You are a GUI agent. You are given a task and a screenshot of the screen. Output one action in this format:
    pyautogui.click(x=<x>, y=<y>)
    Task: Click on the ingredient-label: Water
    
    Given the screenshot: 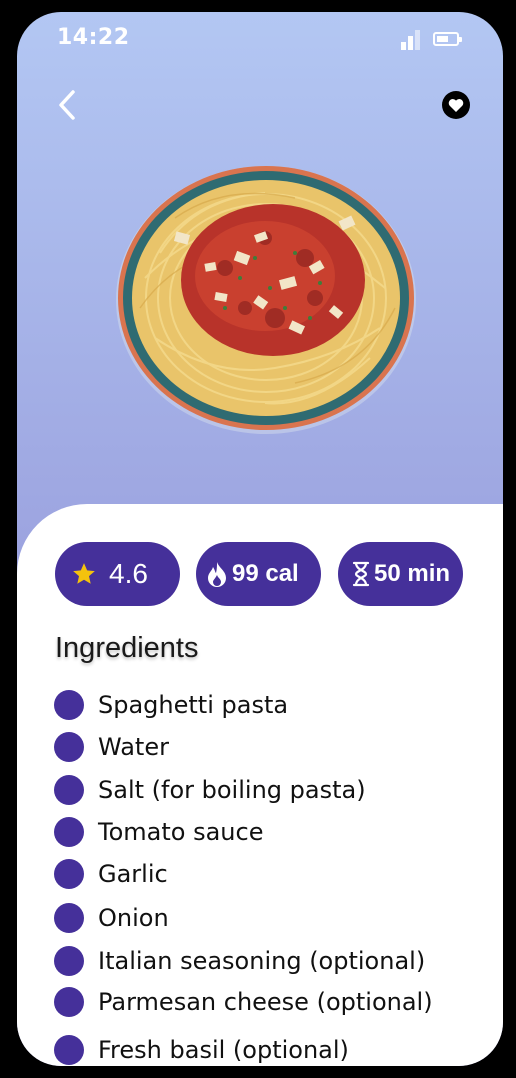 What is the action you would take?
    pyautogui.click(x=133, y=747)
    